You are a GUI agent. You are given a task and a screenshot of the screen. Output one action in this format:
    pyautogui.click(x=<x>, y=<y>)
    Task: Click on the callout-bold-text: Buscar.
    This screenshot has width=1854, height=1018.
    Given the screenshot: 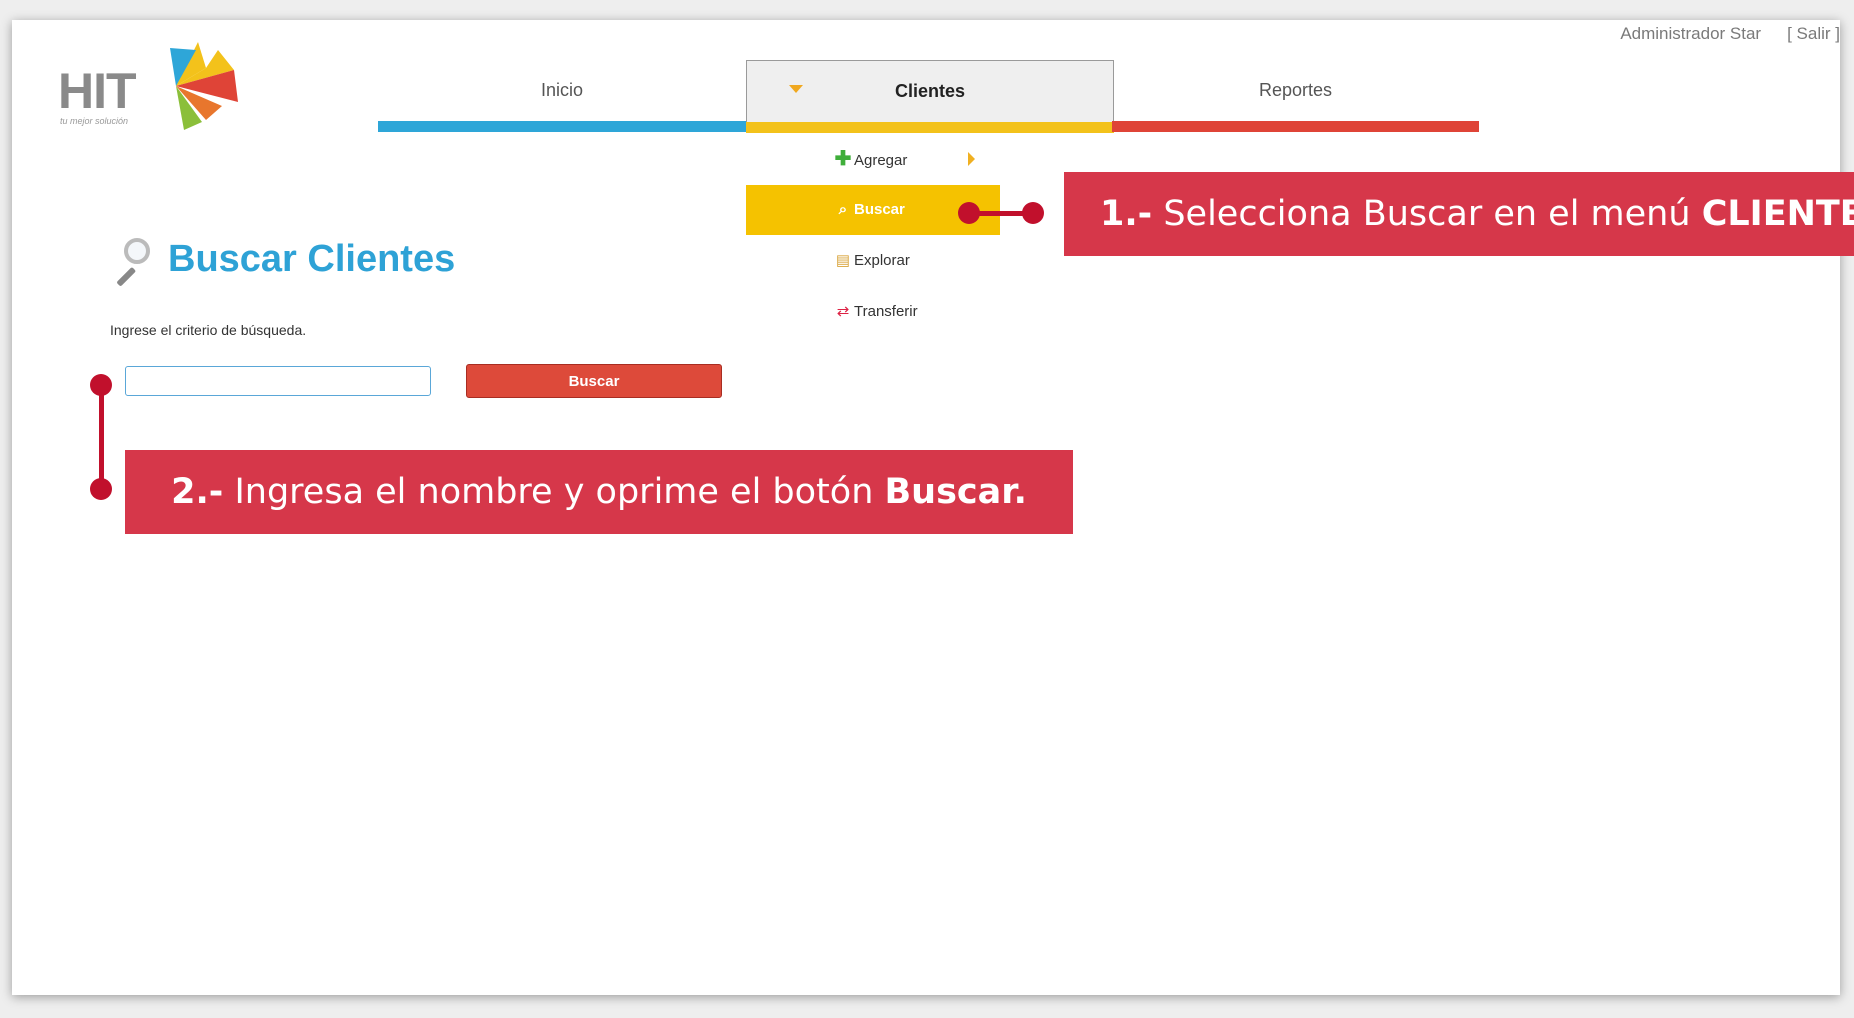 What is the action you would take?
    pyautogui.click(x=955, y=492)
    